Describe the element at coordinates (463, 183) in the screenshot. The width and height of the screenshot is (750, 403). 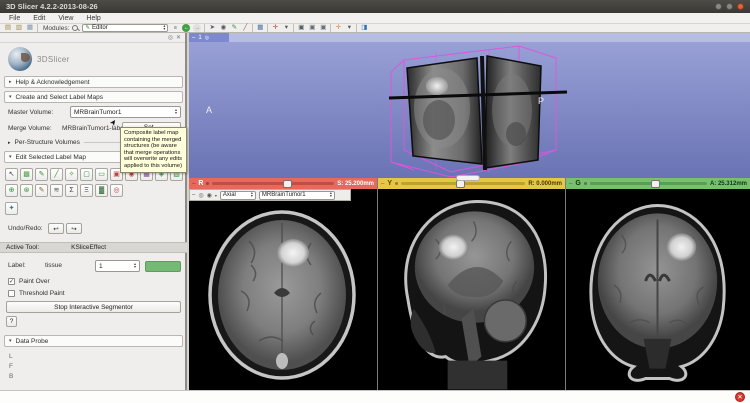
I see `yellow-slice-slider` at that location.